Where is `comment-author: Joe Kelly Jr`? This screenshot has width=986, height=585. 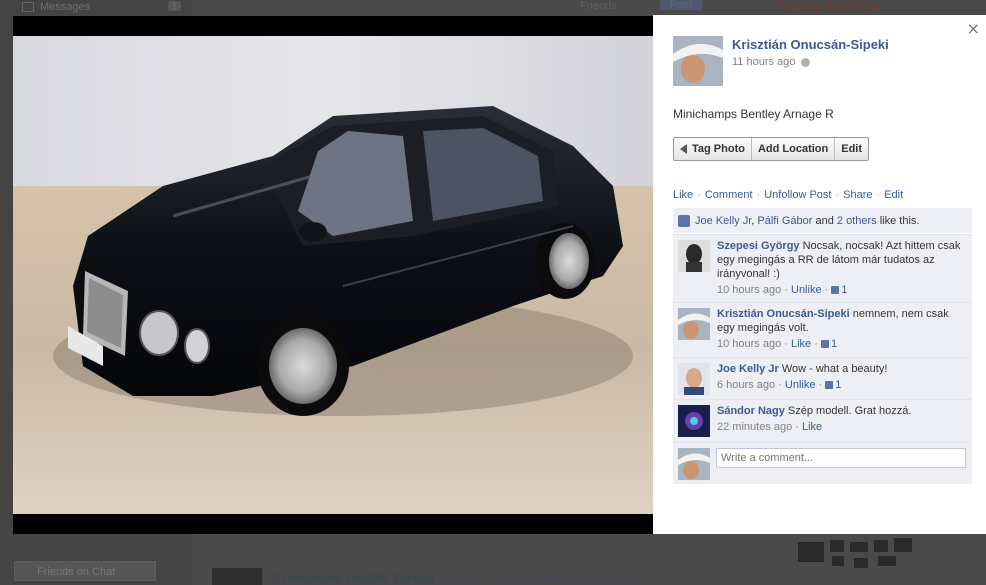 comment-author: Joe Kelly Jr is located at coordinates (748, 369).